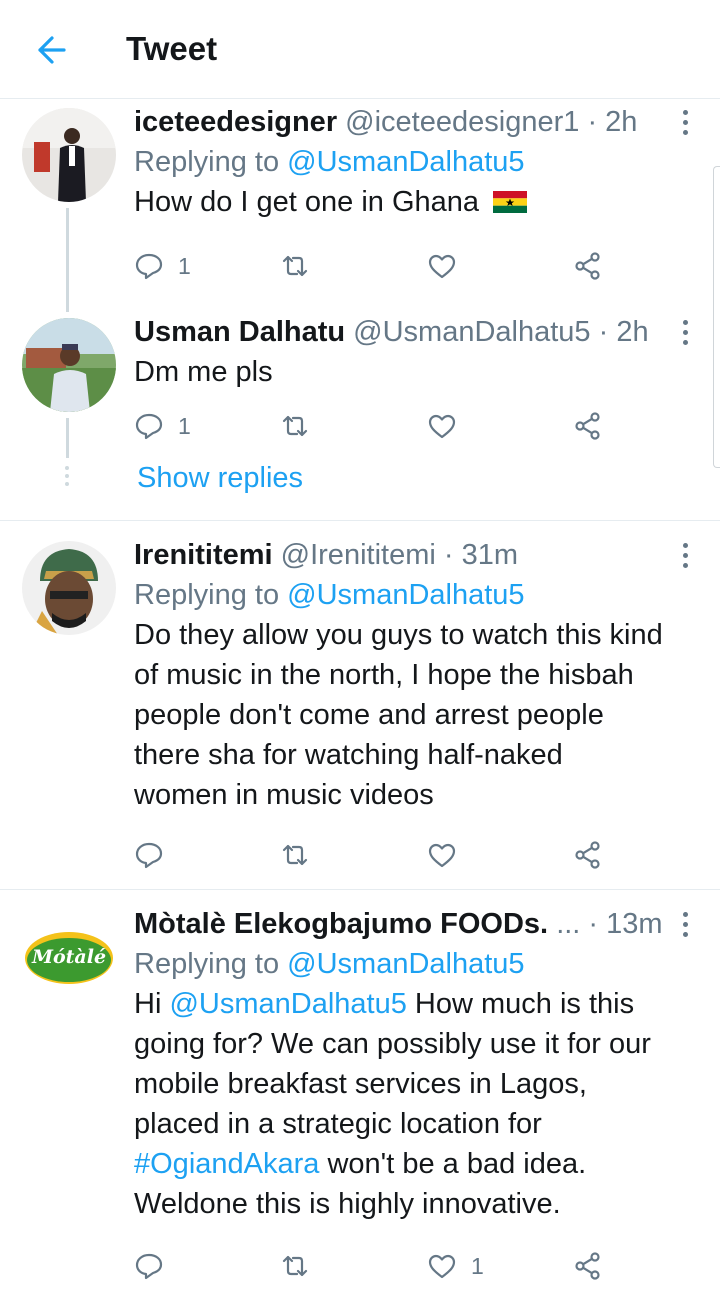 The image size is (720, 1290). What do you see at coordinates (152, 1004) in the screenshot?
I see `text-fragment: Hi` at bounding box center [152, 1004].